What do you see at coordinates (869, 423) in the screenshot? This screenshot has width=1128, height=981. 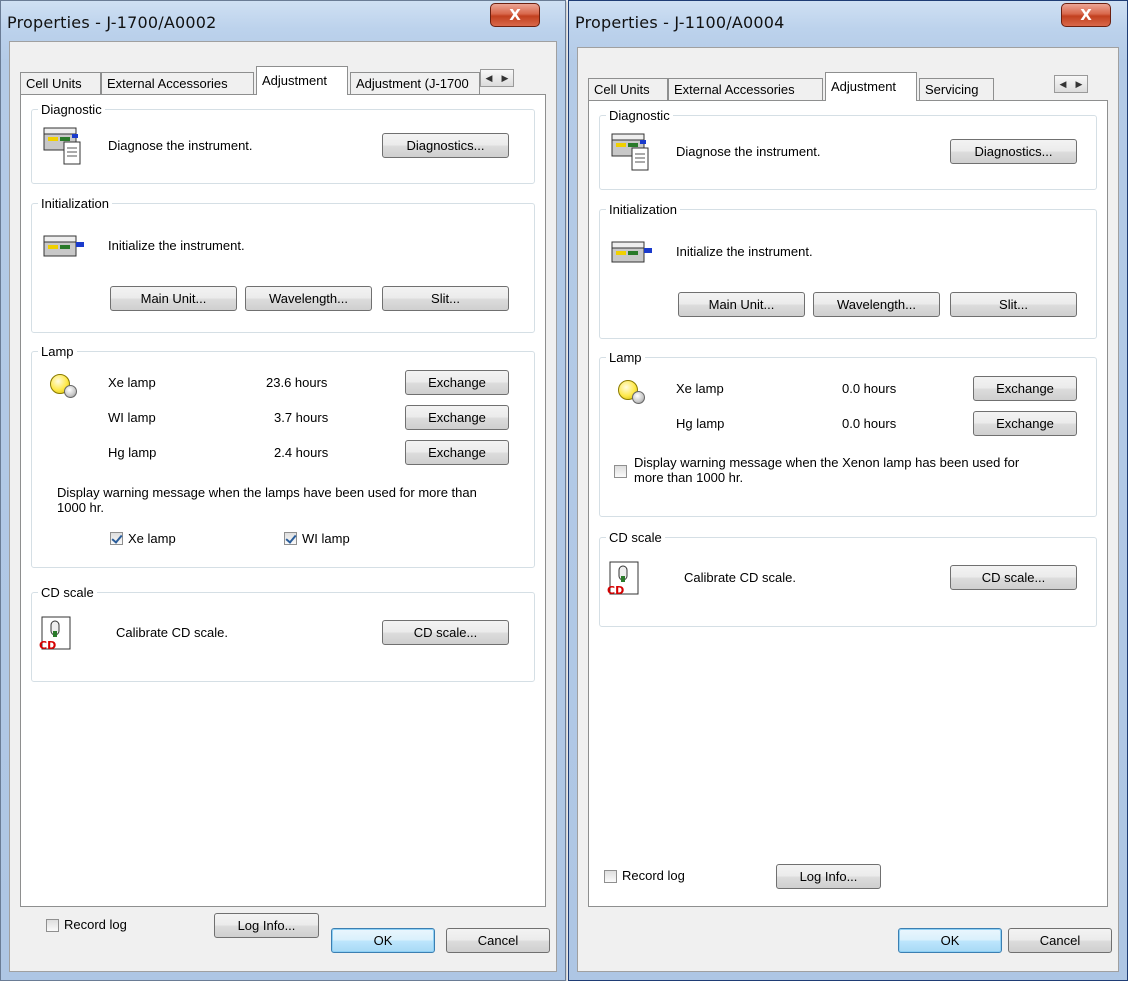 I see `lamp-hours-hg: 0.0 hours` at bounding box center [869, 423].